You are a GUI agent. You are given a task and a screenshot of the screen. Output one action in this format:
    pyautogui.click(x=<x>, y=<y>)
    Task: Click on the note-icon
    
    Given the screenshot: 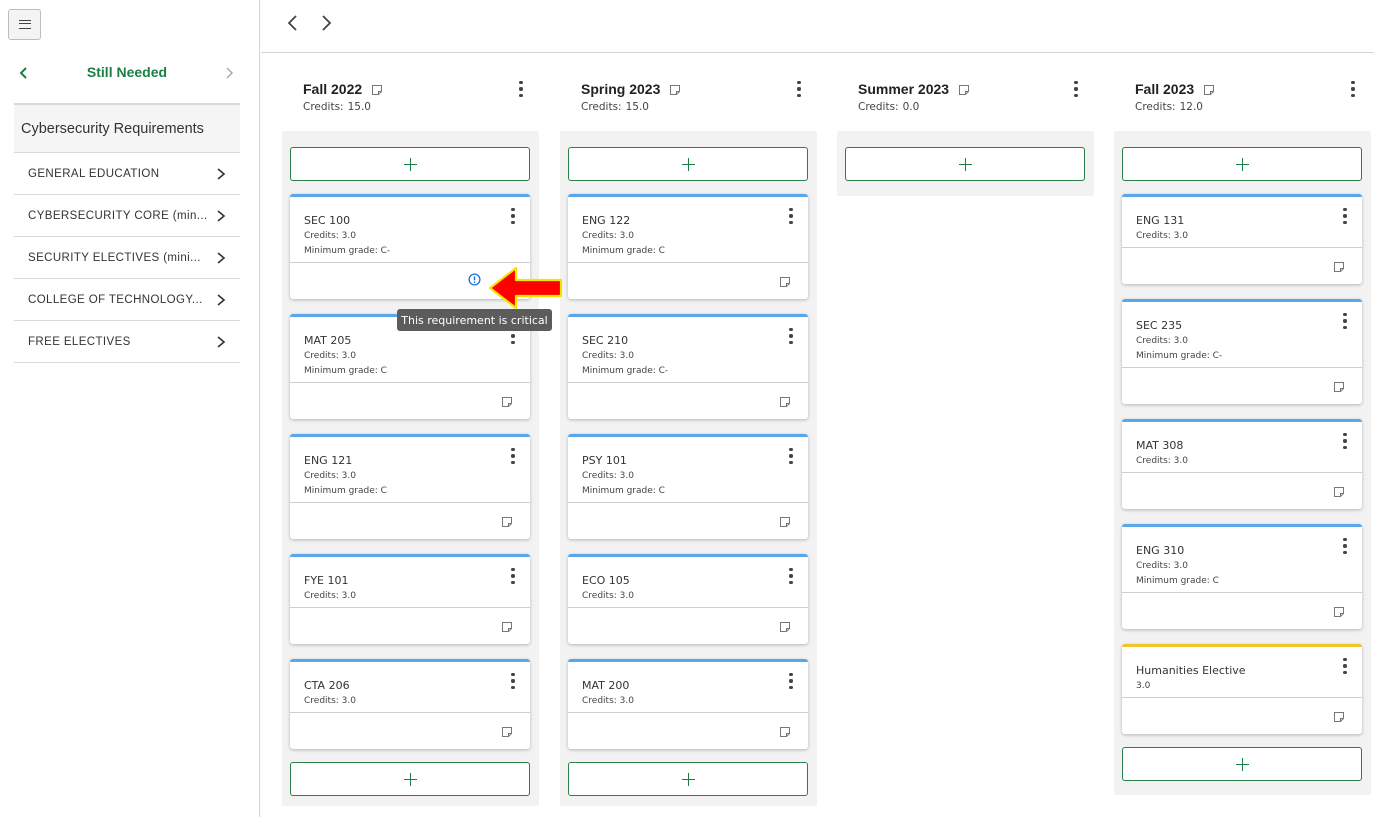 What is the action you would take?
    pyautogui.click(x=675, y=90)
    